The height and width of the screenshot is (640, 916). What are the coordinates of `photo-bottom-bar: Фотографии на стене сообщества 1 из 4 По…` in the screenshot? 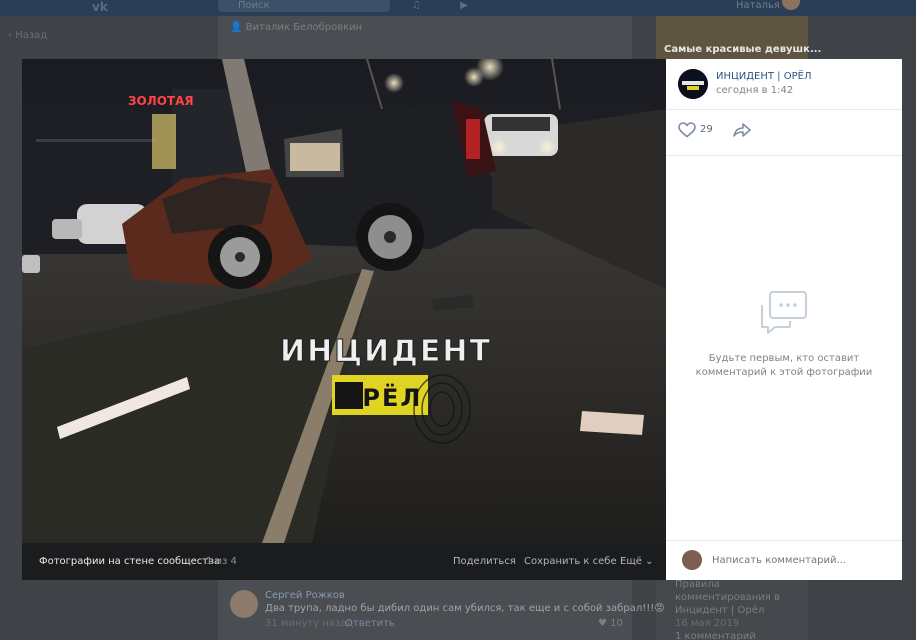 It's located at (344, 561).